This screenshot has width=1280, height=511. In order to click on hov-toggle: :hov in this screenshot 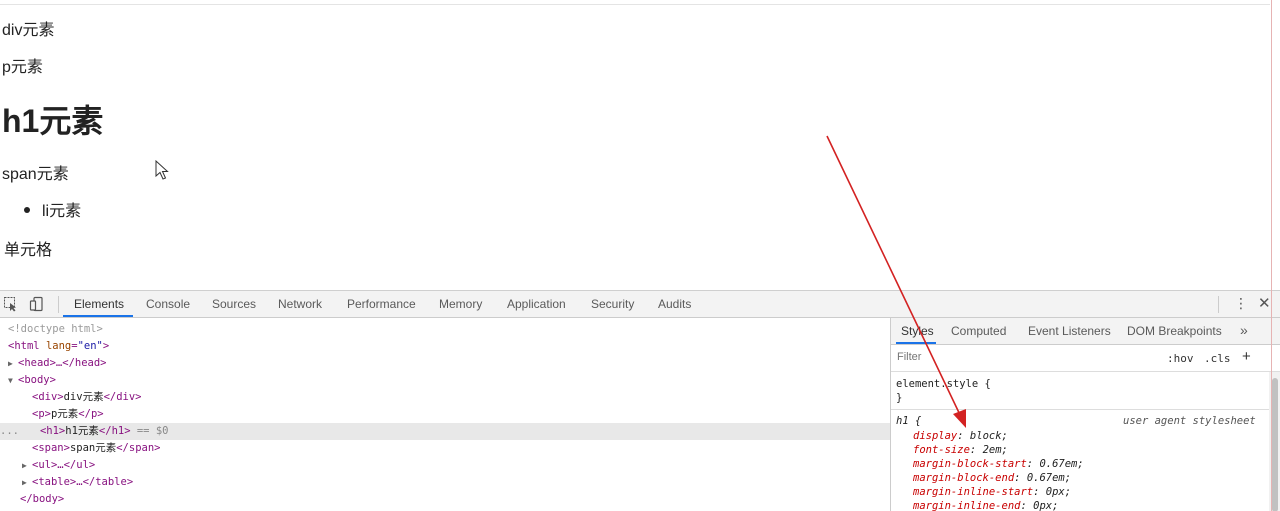, I will do `click(1180, 358)`.